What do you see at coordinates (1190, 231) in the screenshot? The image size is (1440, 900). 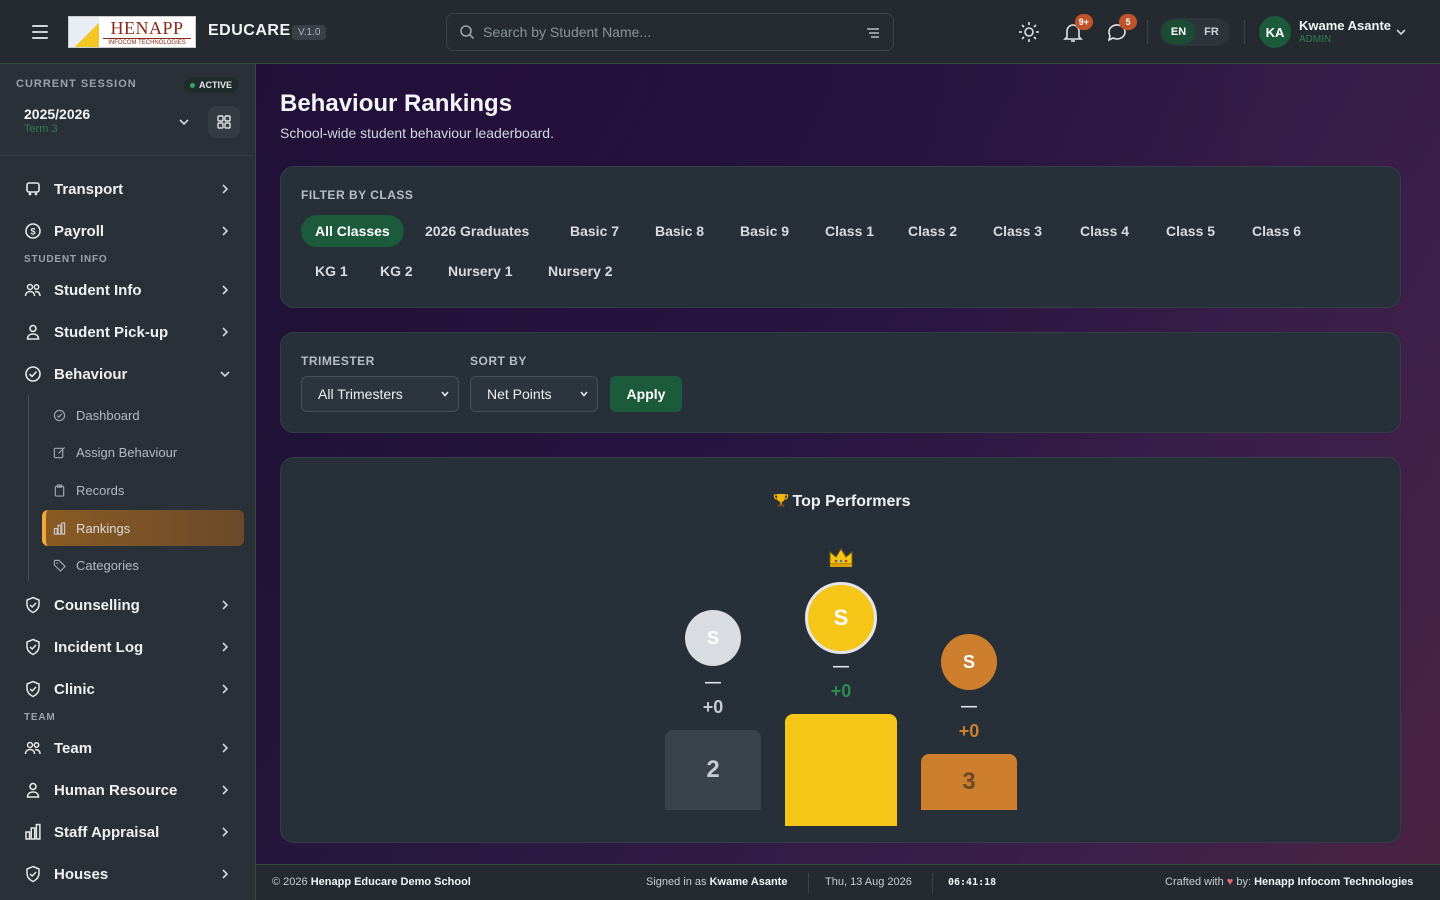 I see `class-pill-class-5: Class 5` at bounding box center [1190, 231].